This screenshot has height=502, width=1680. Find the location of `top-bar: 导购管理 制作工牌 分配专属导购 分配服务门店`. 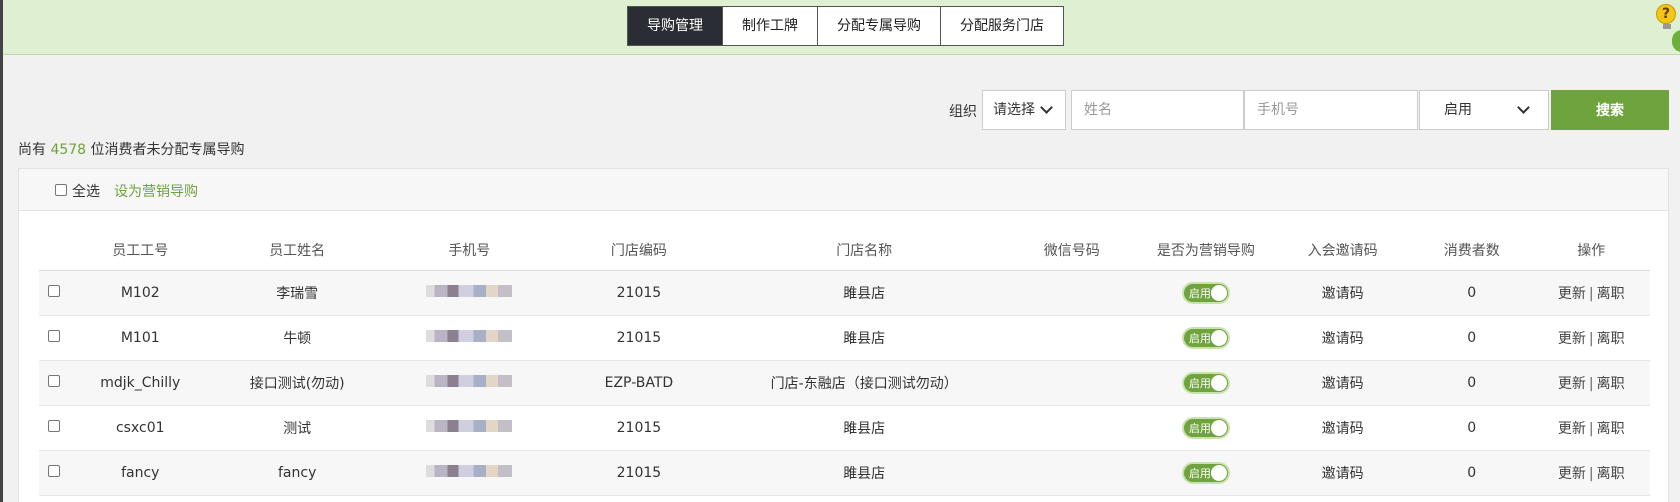

top-bar: 导购管理 制作工牌 分配专属导购 分配服务门店 is located at coordinates (841, 27).